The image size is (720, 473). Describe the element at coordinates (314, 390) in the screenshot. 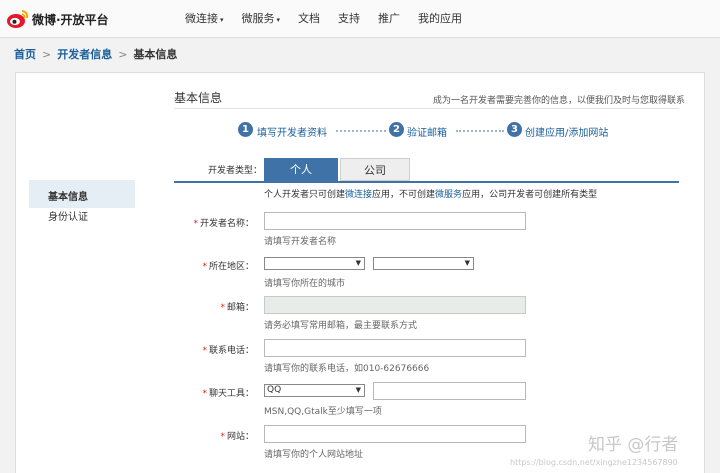

I see `im-type-select: QQ ▼` at that location.